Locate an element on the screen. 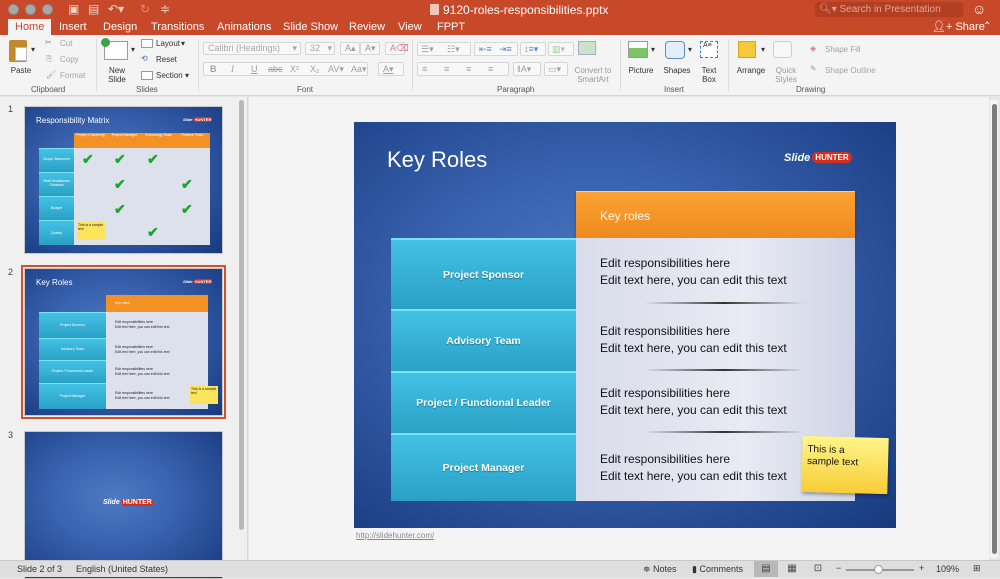 The height and width of the screenshot is (579, 1000). shape-outline-button: Shape Outline is located at coordinates (850, 70).